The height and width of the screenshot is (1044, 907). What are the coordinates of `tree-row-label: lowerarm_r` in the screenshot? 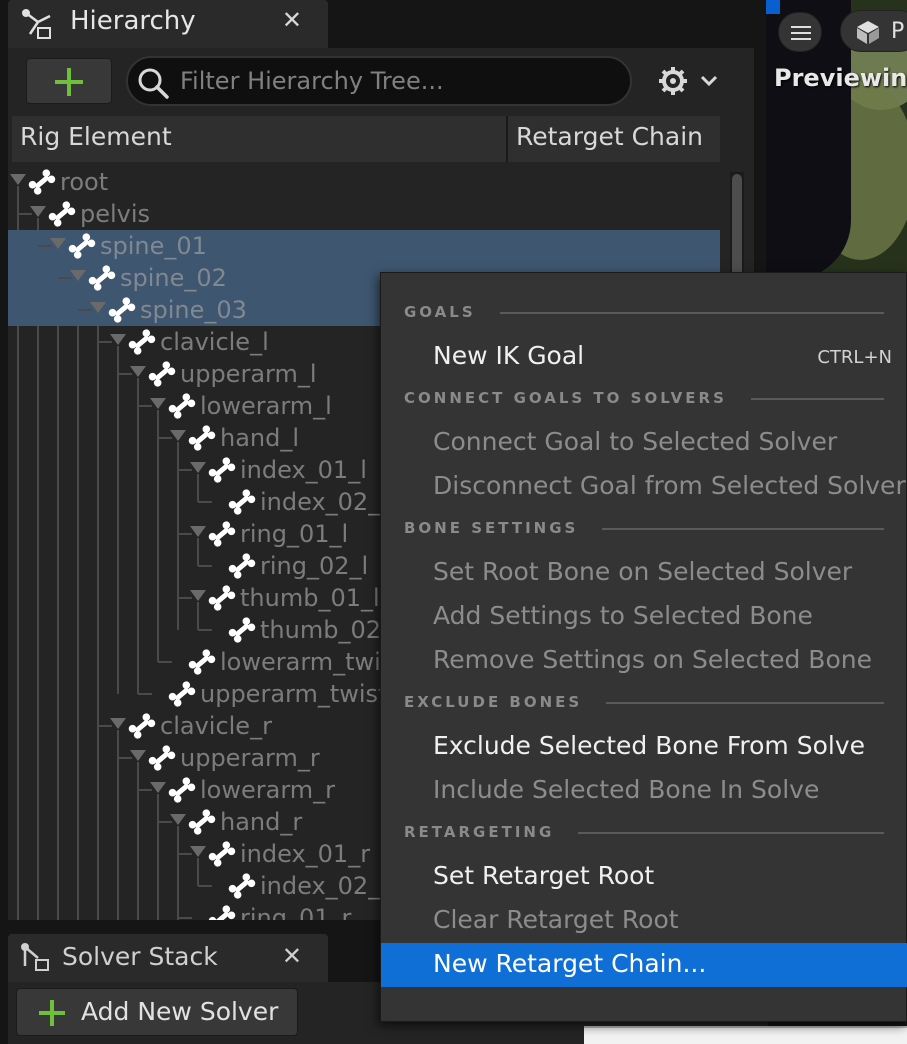 It's located at (268, 790).